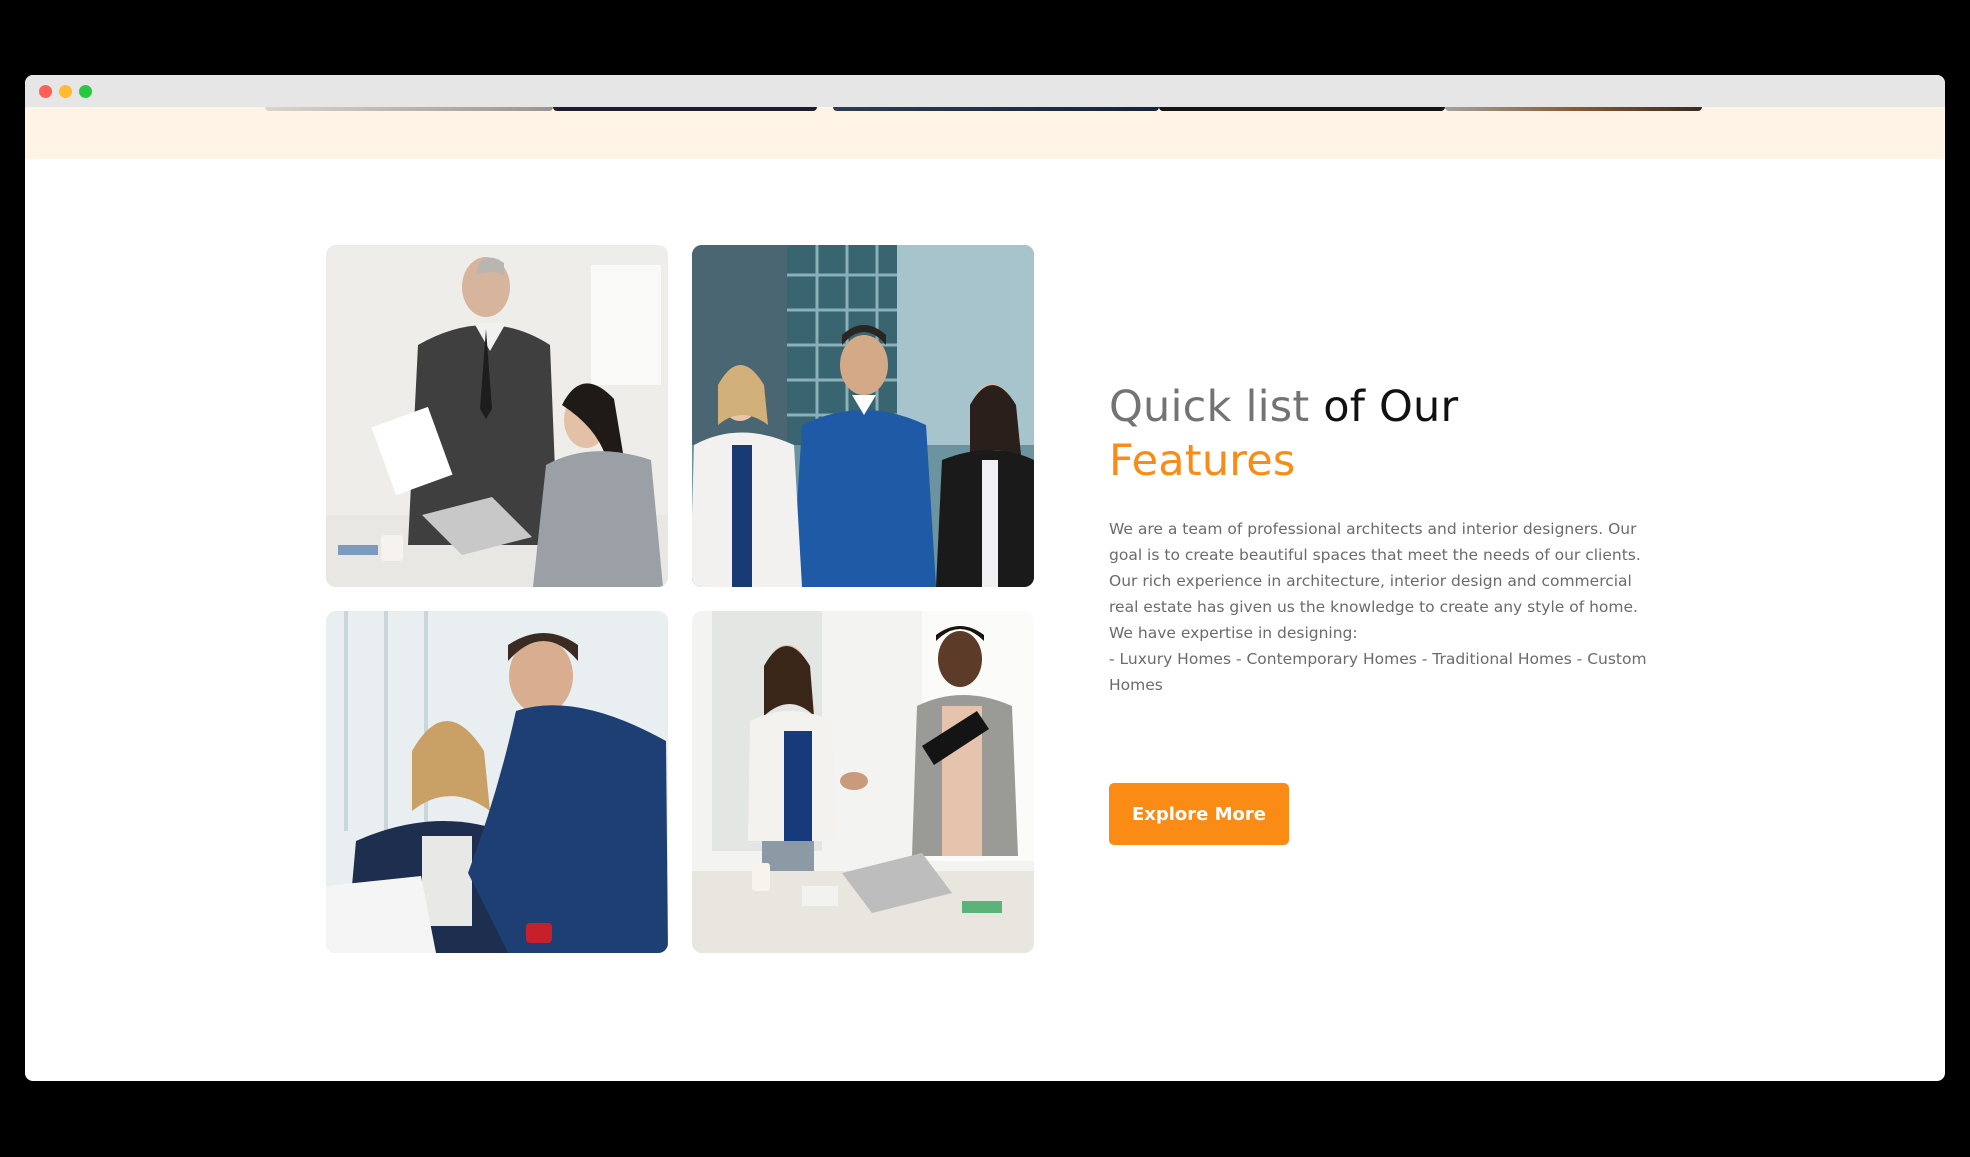  I want to click on description-line: We have expertise in designing:, so click(1233, 633).